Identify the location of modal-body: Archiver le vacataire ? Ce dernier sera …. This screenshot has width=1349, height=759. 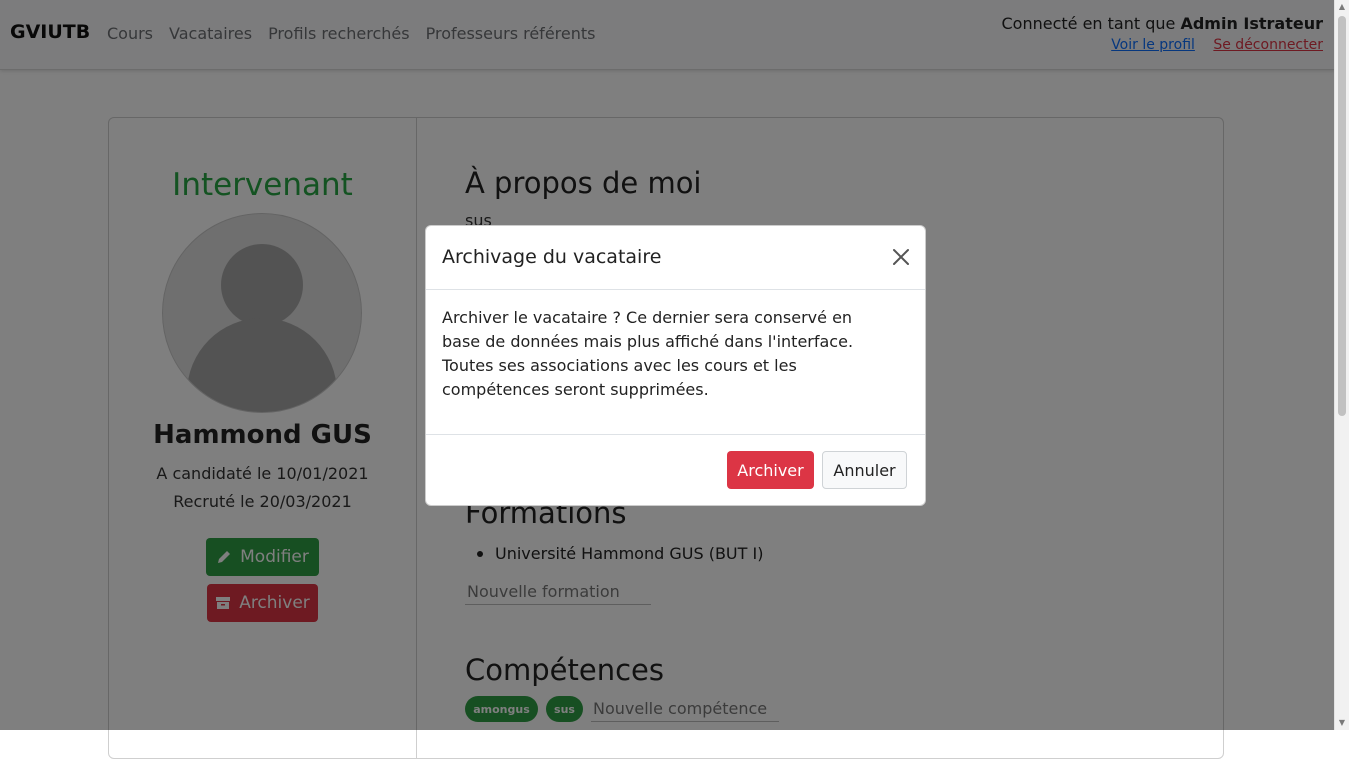
(648, 353).